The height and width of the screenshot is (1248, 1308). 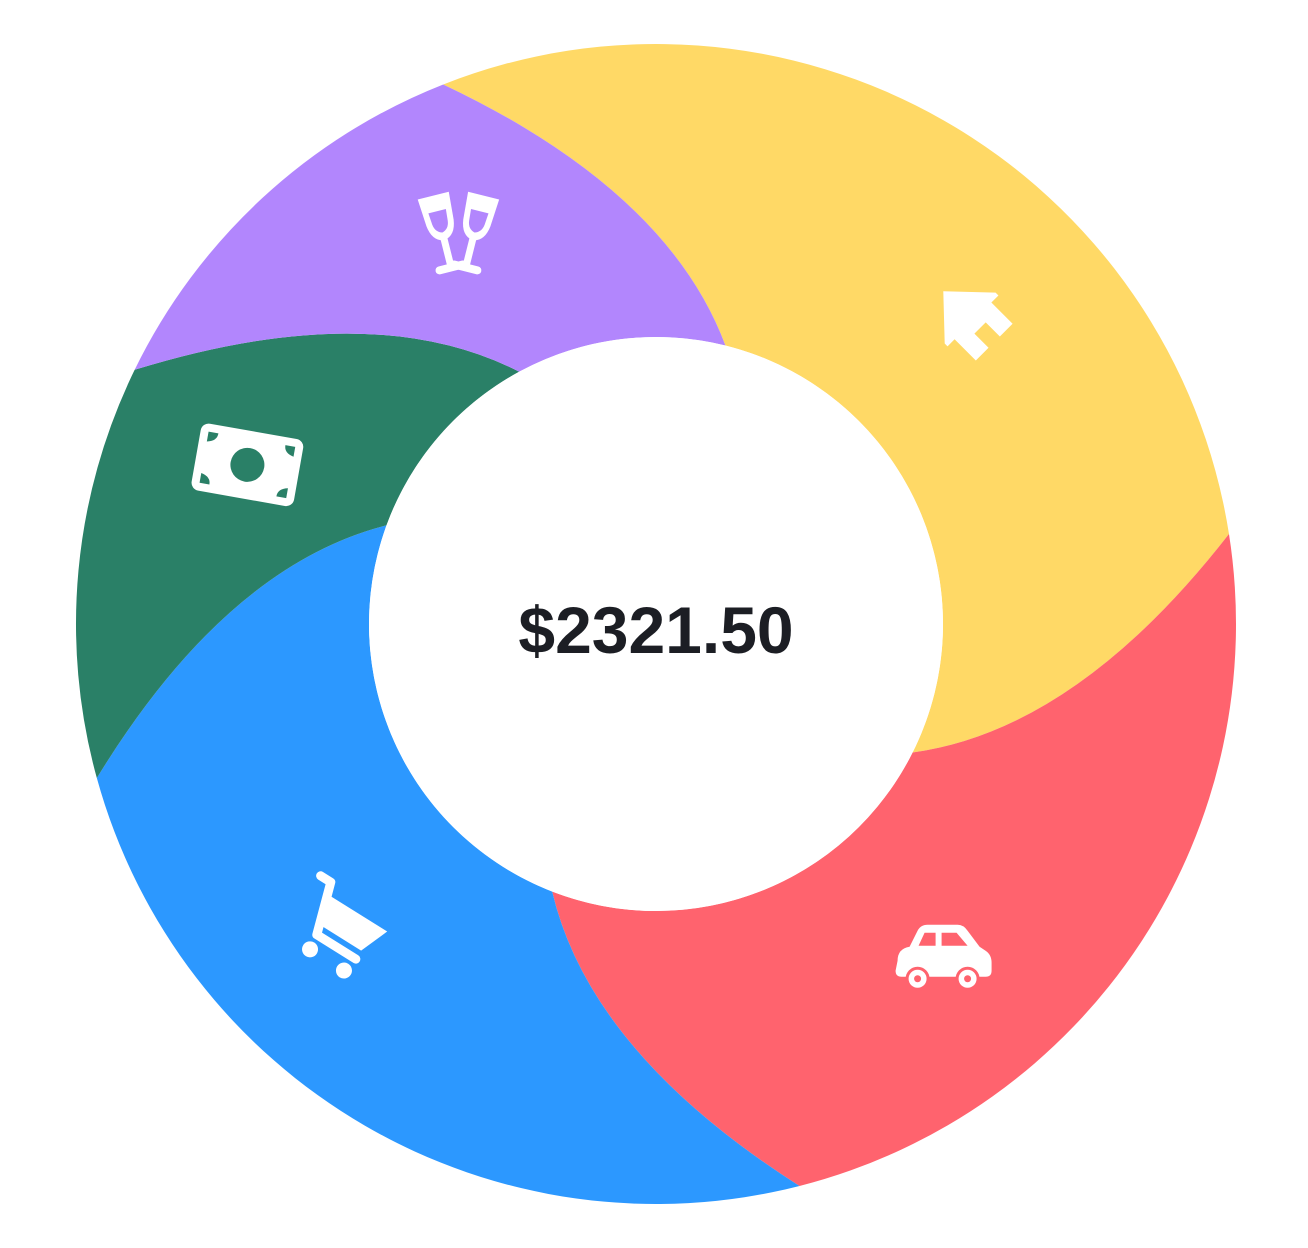 What do you see at coordinates (655, 630) in the screenshot?
I see `total-amount: $2321.50` at bounding box center [655, 630].